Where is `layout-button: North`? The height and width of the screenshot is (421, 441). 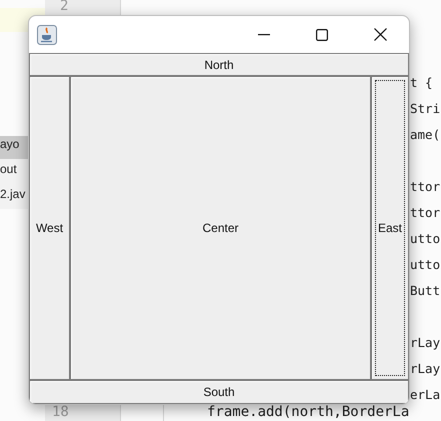 layout-button: North is located at coordinates (219, 64).